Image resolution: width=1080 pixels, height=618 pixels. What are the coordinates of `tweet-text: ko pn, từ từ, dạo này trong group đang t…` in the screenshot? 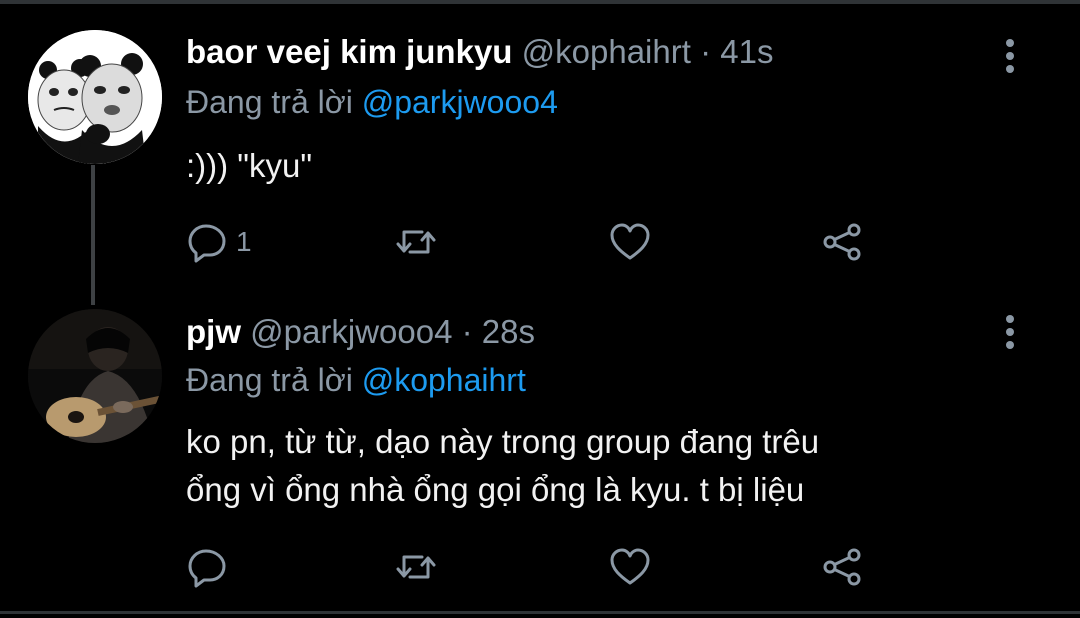 It's located at (586, 466).